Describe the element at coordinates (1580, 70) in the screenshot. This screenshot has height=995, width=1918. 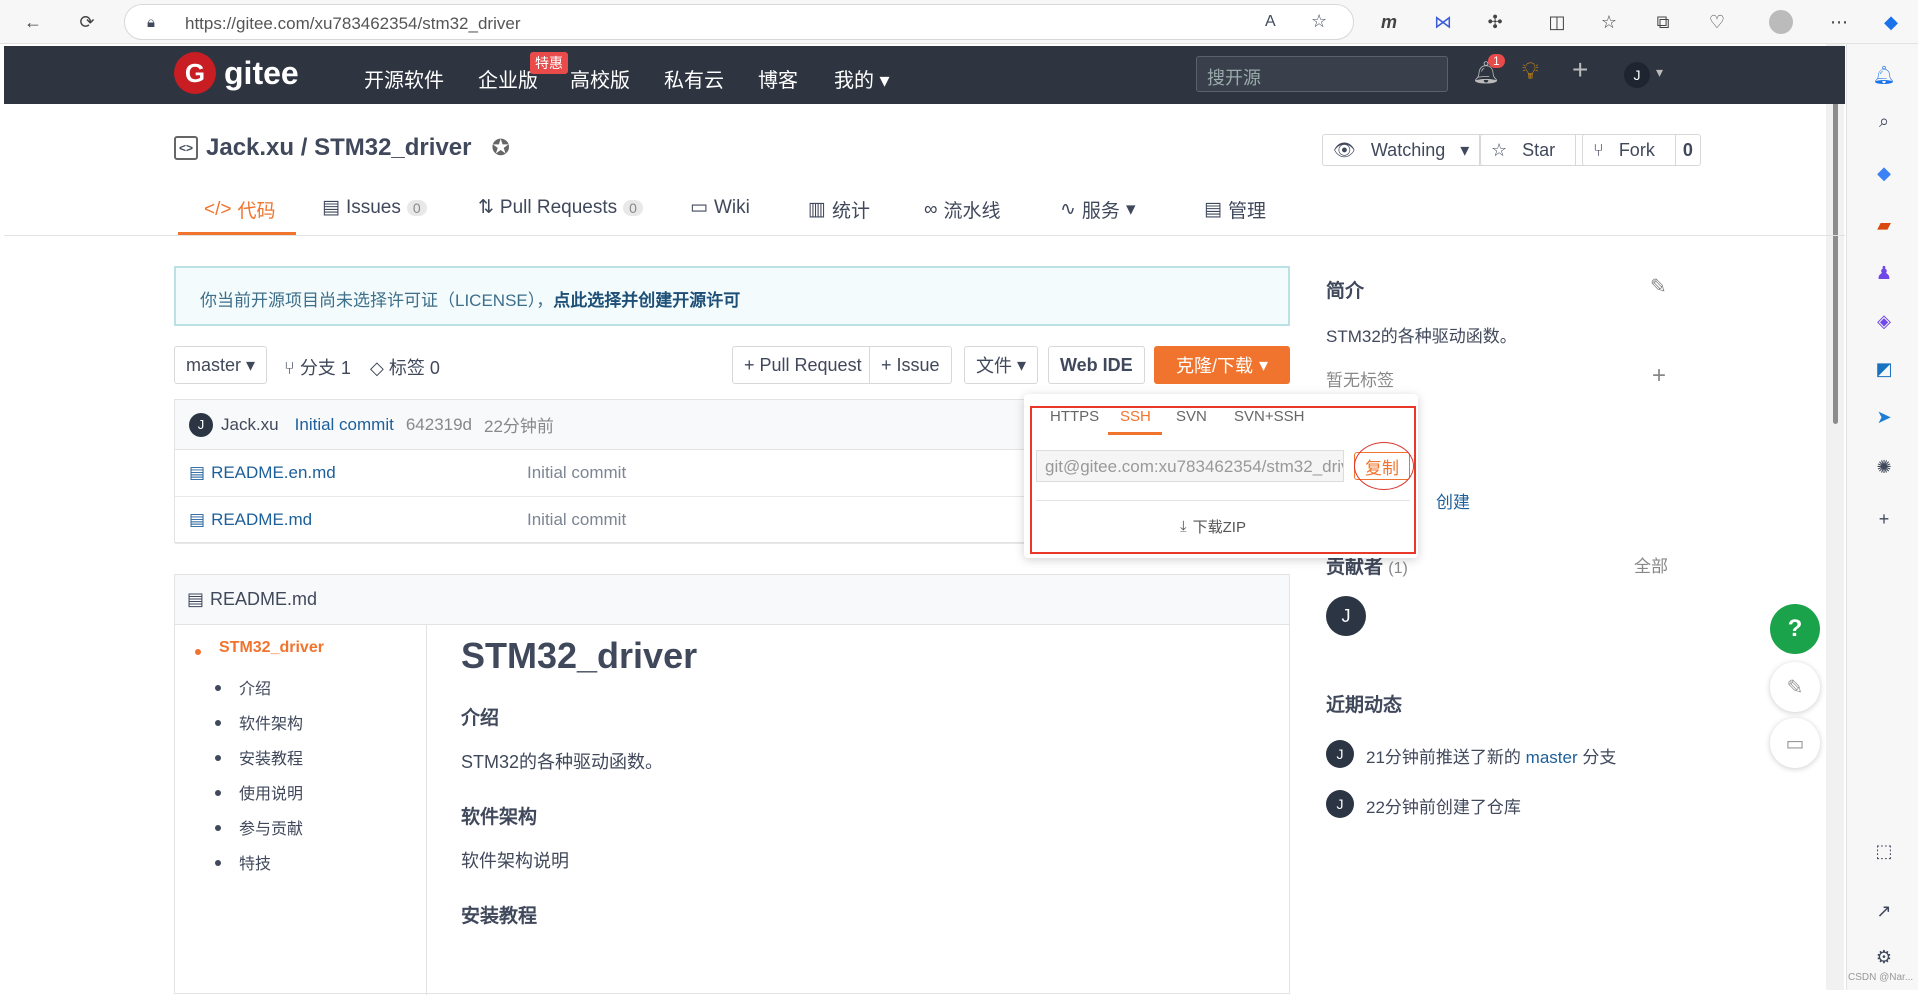
I see `plus-icon: +` at that location.